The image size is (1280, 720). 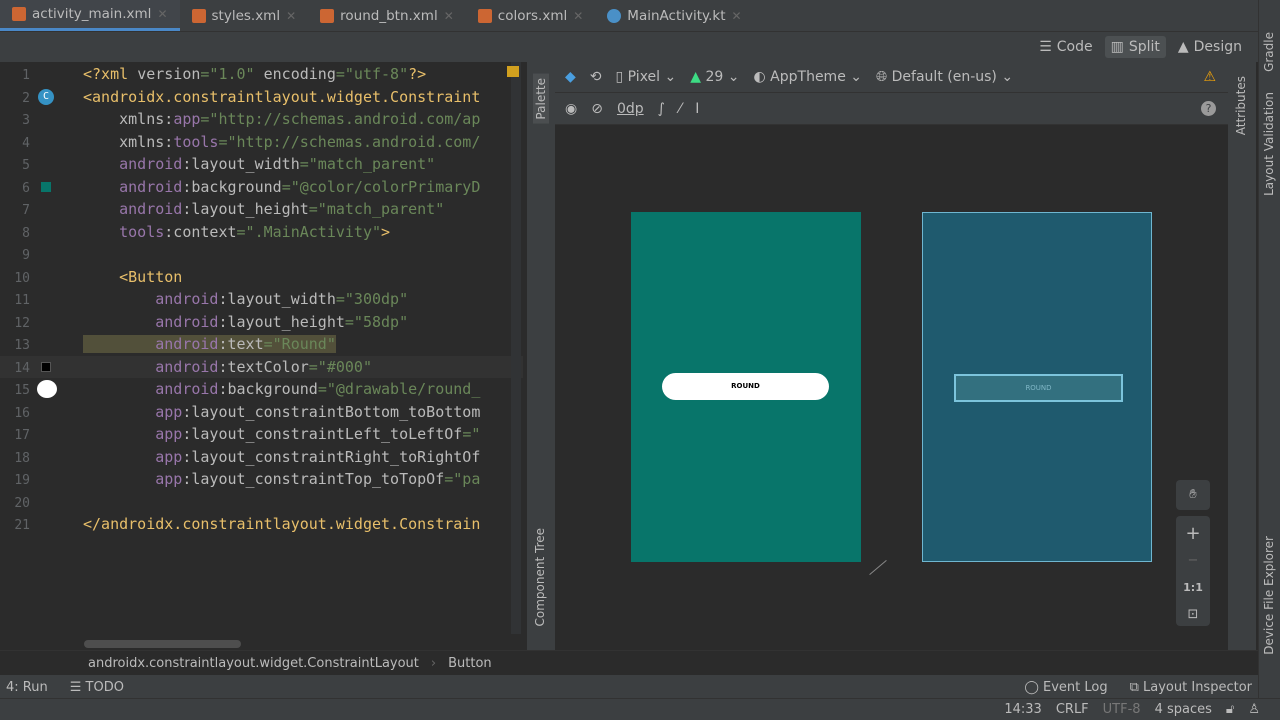 I want to click on tab-round_btn-xml: round_btn.xml ✕, so click(x=387, y=15).